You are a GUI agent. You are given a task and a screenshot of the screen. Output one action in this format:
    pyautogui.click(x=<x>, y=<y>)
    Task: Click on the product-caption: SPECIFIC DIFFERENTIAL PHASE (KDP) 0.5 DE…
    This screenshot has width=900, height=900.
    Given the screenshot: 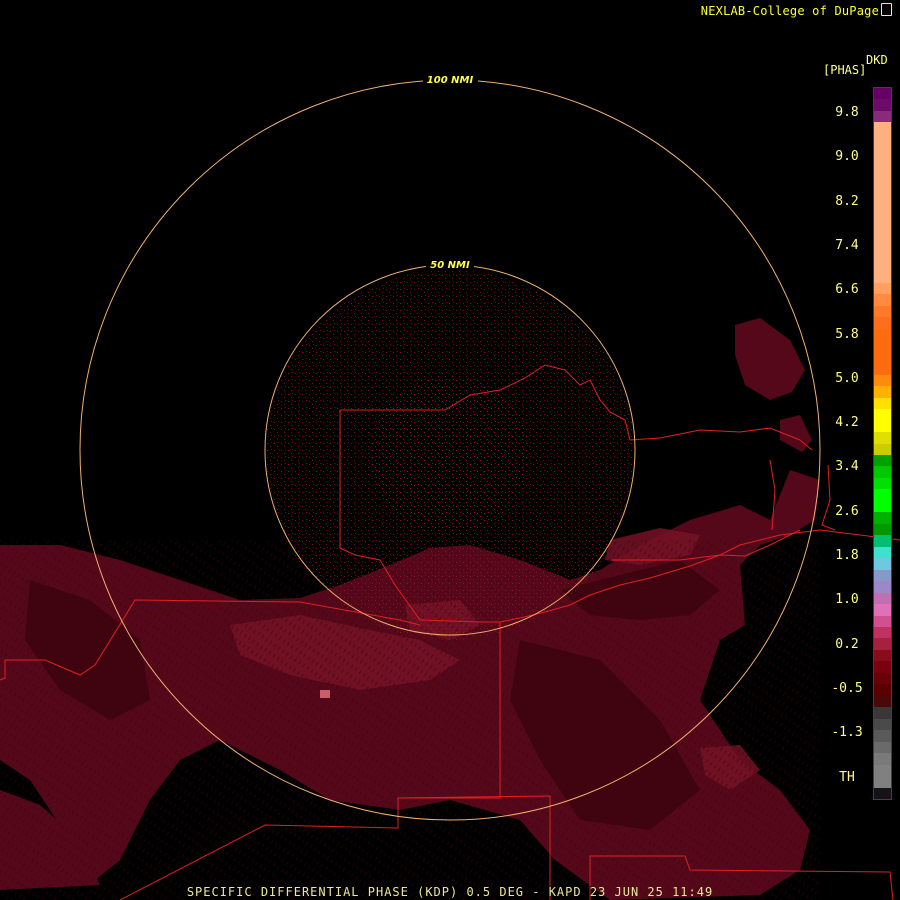 What is the action you would take?
    pyautogui.click(x=450, y=892)
    